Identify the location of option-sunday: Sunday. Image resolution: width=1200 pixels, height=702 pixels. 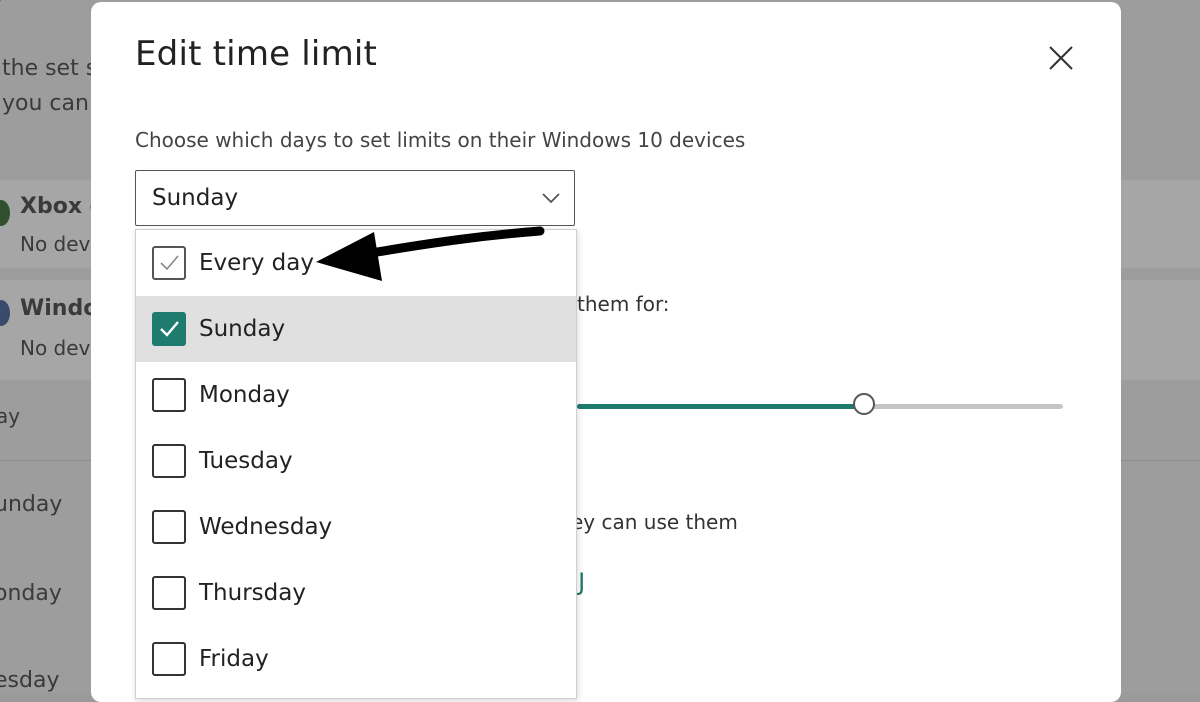
(356, 329).